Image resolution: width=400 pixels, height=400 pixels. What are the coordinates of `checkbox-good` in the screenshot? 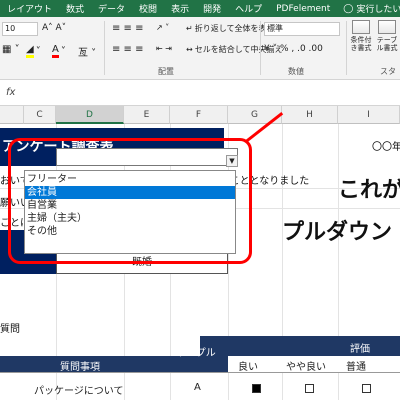 It's located at (256, 388).